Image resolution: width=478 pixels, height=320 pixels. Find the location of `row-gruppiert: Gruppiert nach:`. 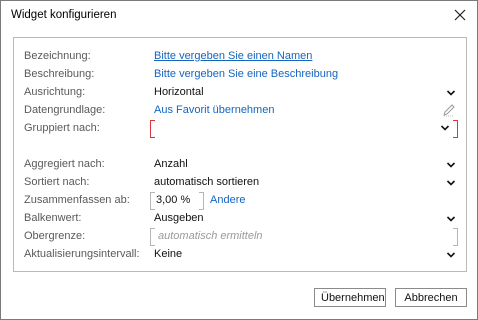

row-gruppiert: Gruppiert nach: is located at coordinates (240, 129).